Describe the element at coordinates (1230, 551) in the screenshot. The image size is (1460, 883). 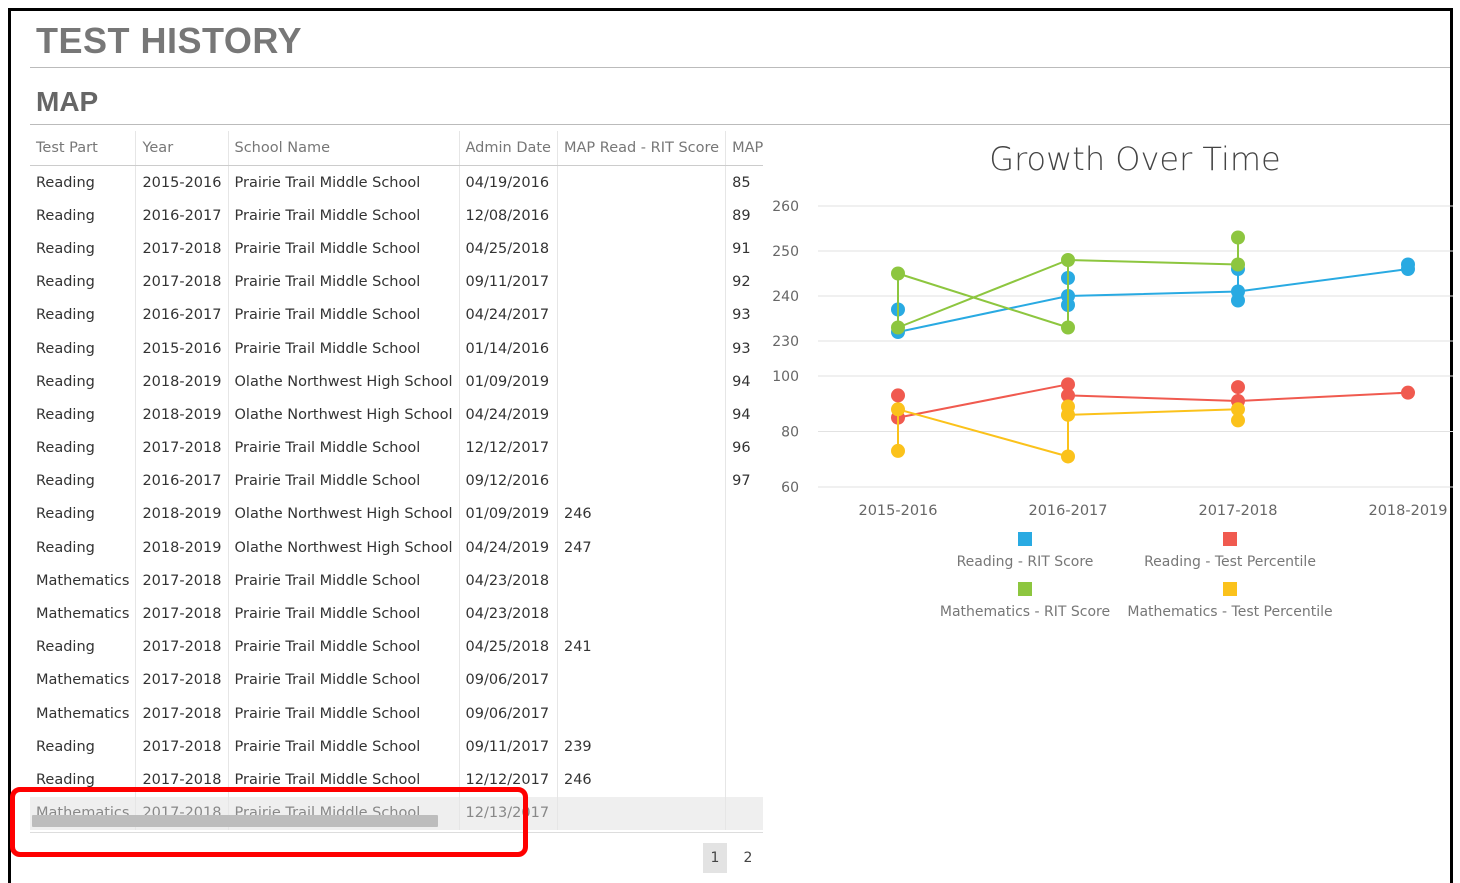
I see `legend-reading-percentile: Reading - Test Percentile` at that location.